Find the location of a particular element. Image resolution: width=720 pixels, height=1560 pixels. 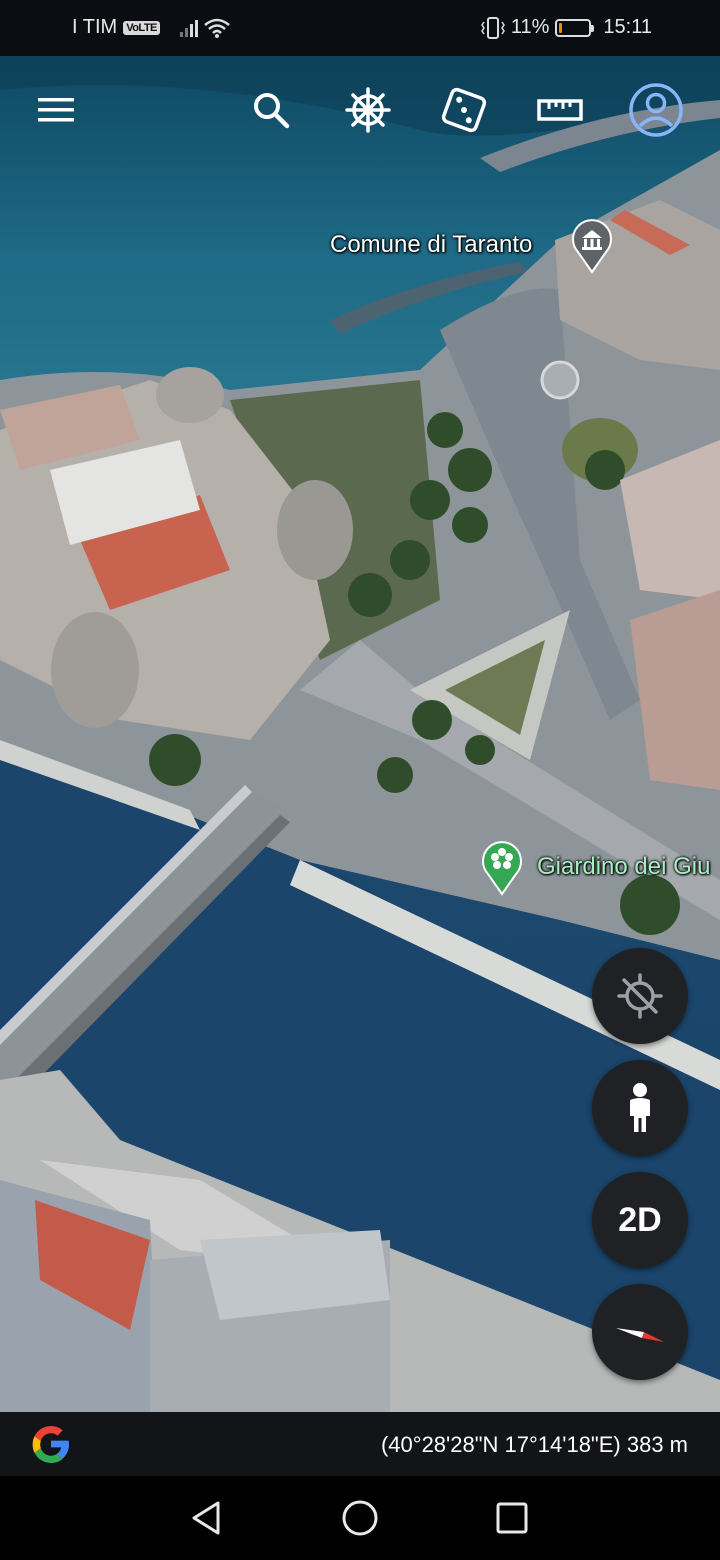

battery-icon is located at coordinates (575, 27).